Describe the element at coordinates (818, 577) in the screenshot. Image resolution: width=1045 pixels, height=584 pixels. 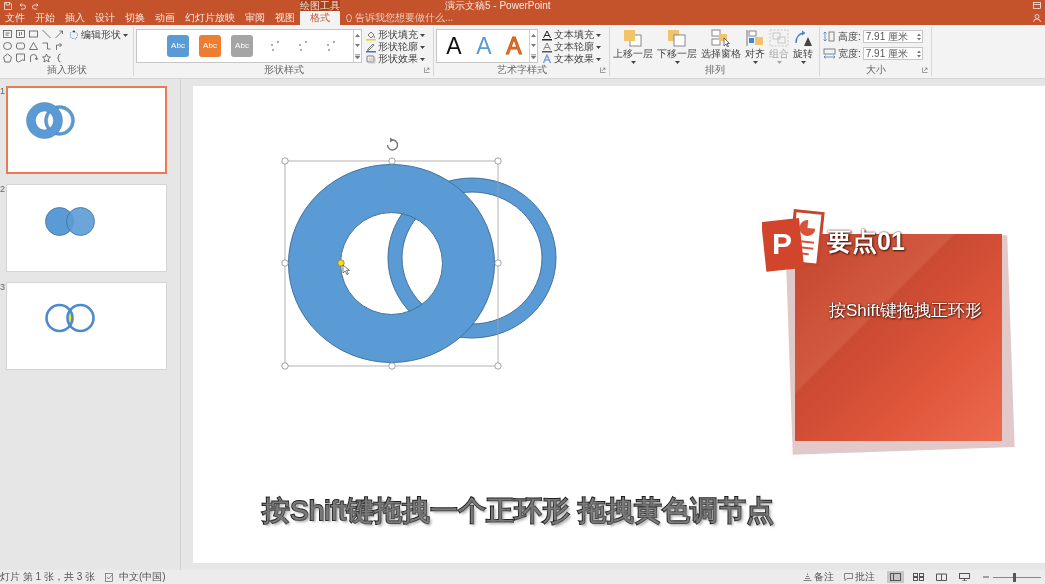
I see `notes-button: 备注` at that location.